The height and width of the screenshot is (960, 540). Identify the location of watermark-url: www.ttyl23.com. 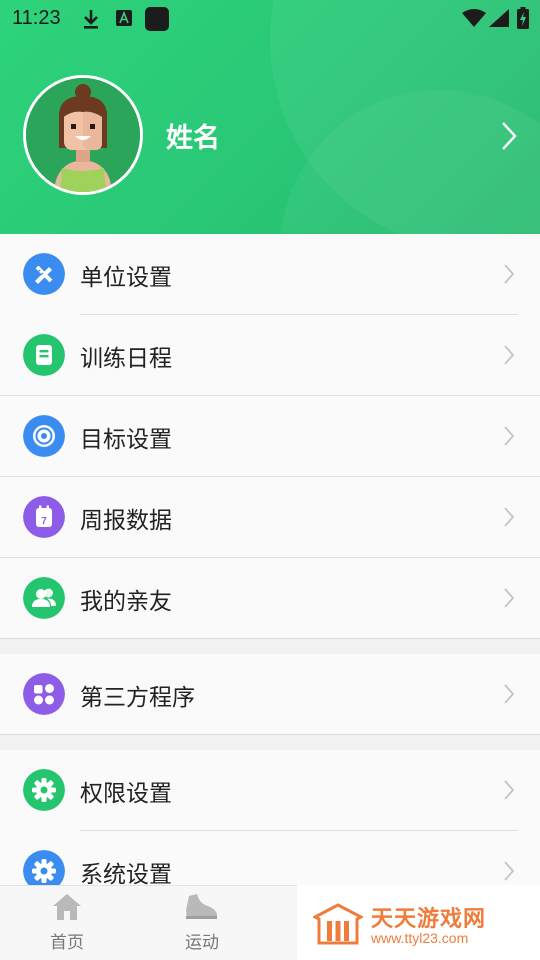
(420, 938).